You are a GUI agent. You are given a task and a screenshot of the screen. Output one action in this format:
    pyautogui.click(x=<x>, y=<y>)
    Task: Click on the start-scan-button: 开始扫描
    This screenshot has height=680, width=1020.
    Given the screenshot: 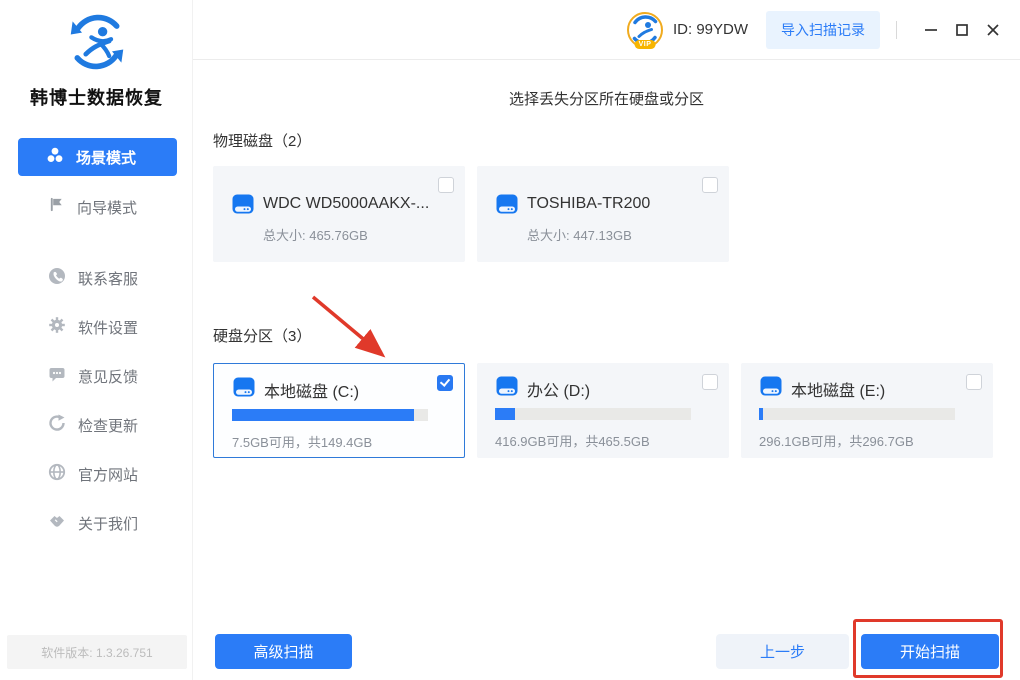 What is the action you would take?
    pyautogui.click(x=930, y=651)
    